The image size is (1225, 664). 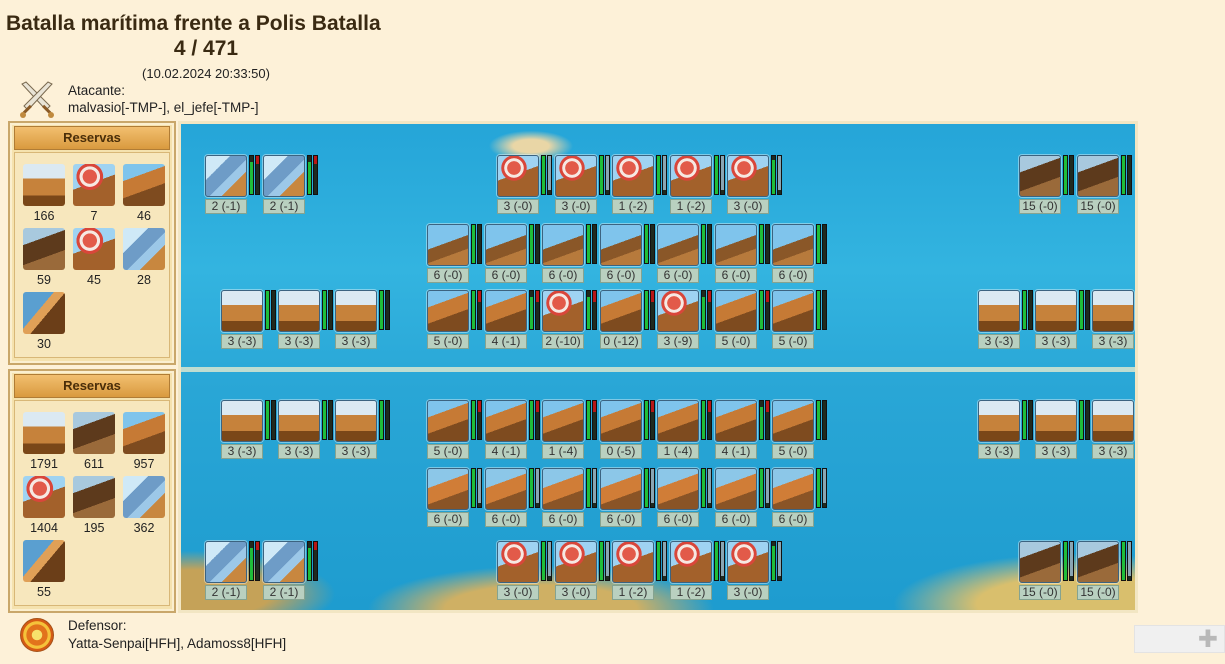 What do you see at coordinates (44, 441) in the screenshot?
I see `reserve-unit: 1791` at bounding box center [44, 441].